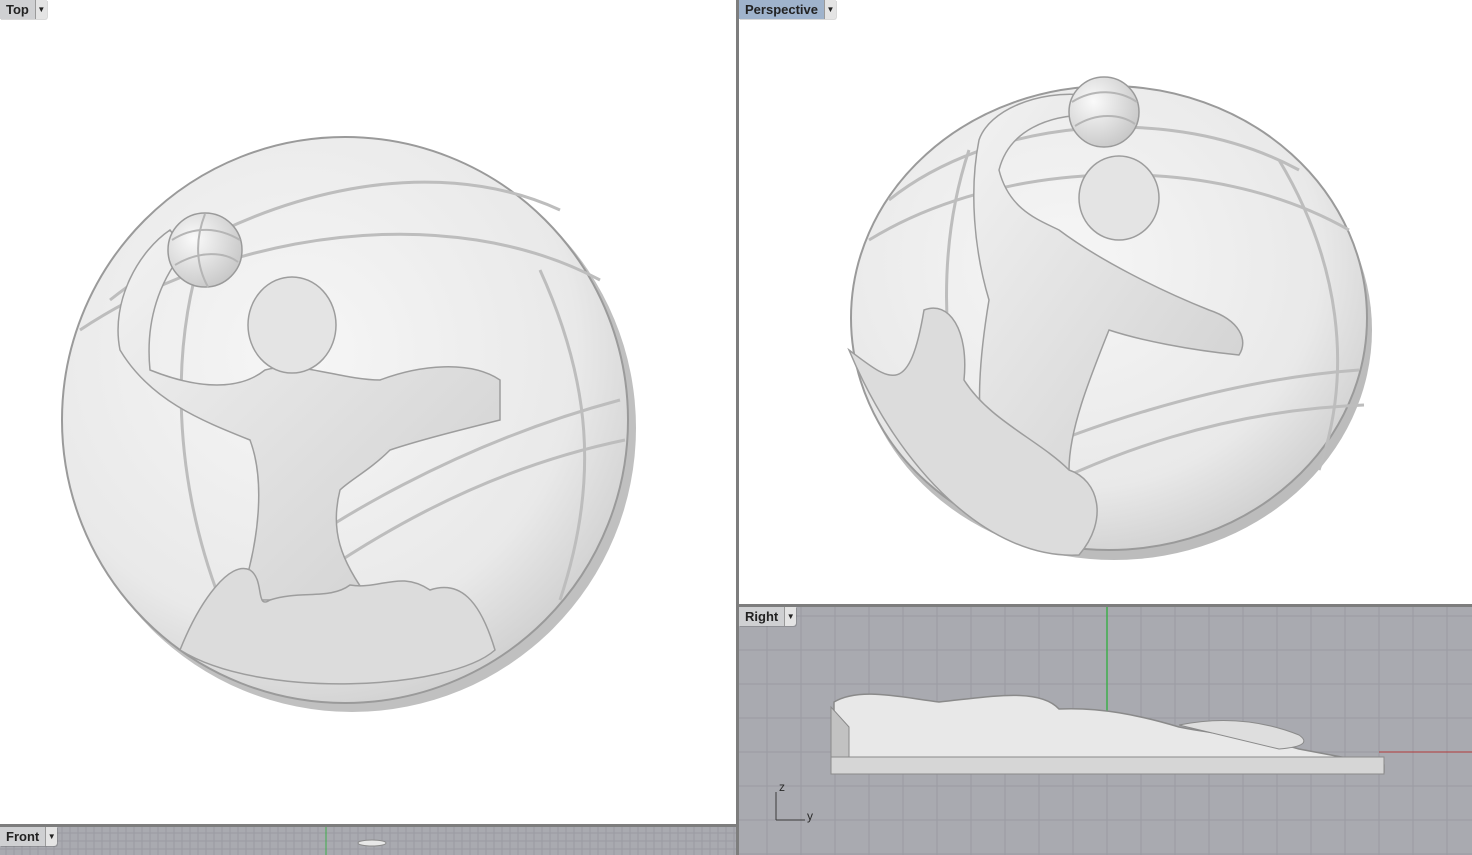  I want to click on viewport-tab-right: Right ▼, so click(768, 616).